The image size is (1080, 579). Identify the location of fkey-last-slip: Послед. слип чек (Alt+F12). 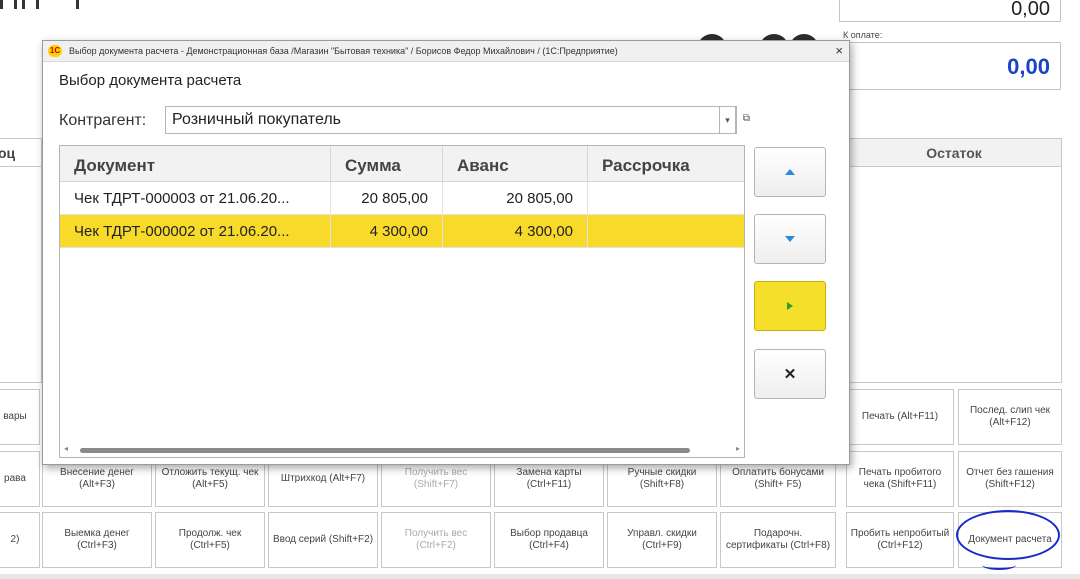
(1010, 417).